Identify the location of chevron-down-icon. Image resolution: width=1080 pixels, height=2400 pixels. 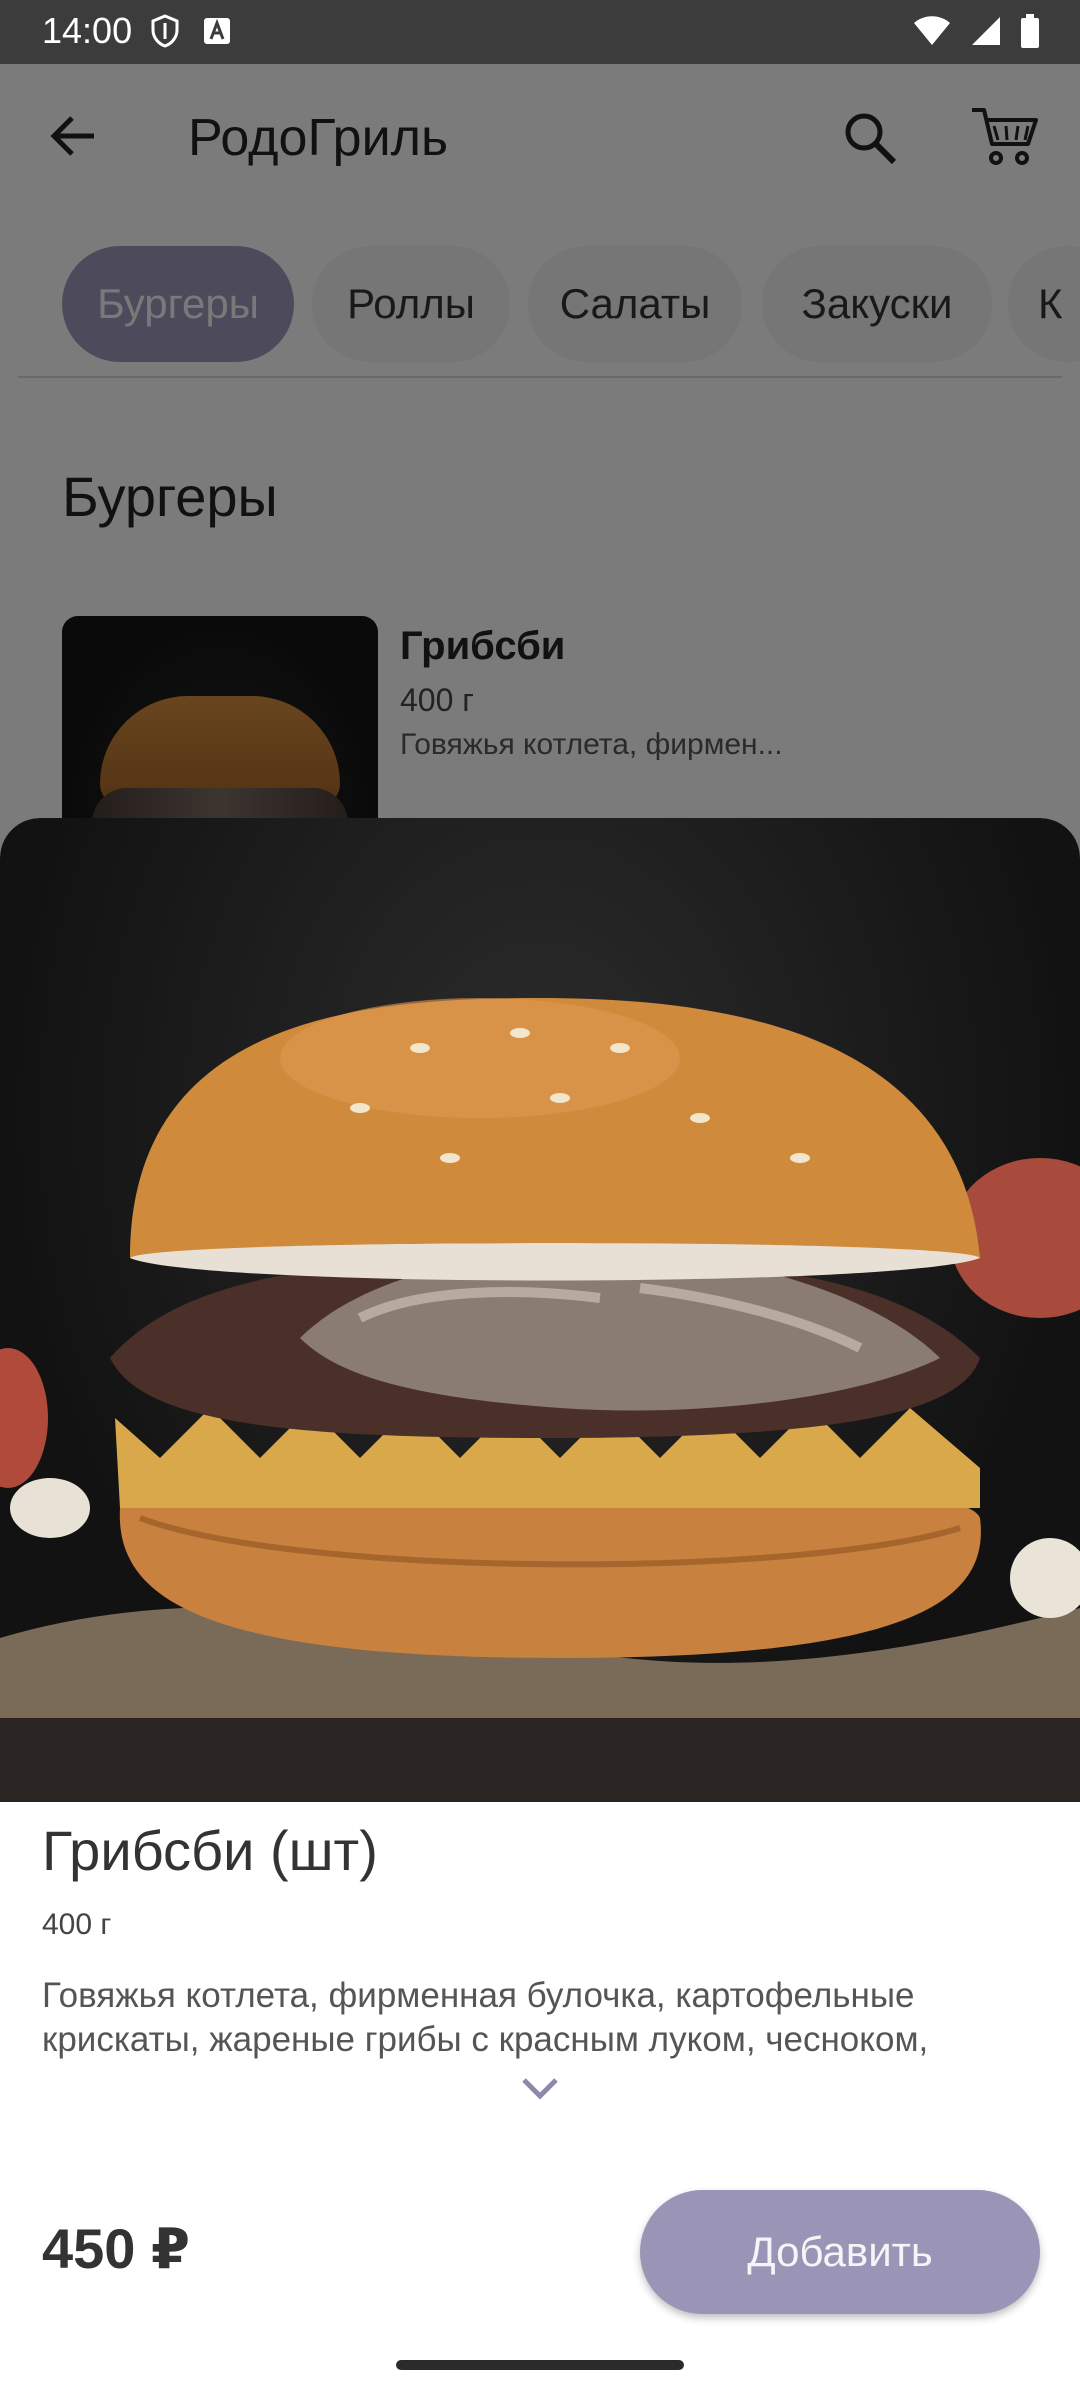
(540, 2088).